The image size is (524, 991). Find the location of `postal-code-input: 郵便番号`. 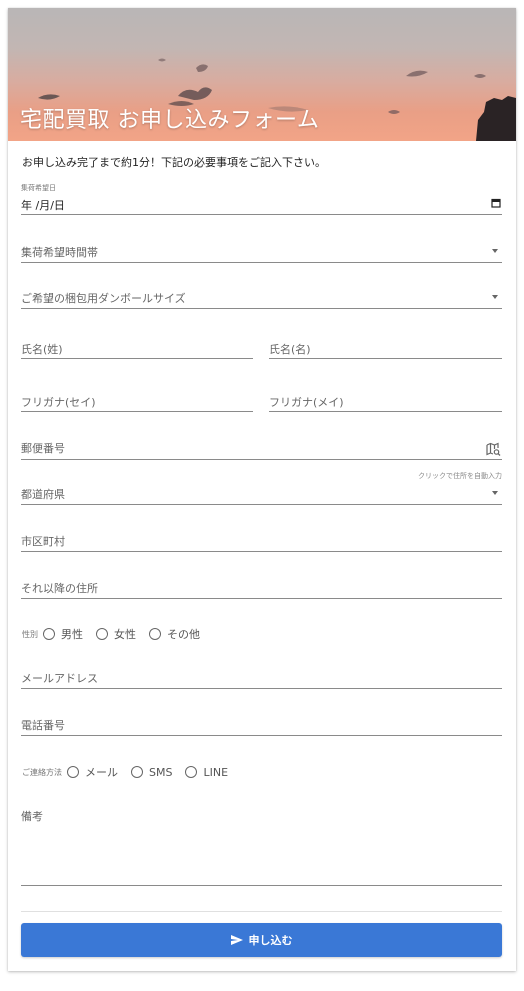

postal-code-input: 郵便番号 is located at coordinates (261, 444).